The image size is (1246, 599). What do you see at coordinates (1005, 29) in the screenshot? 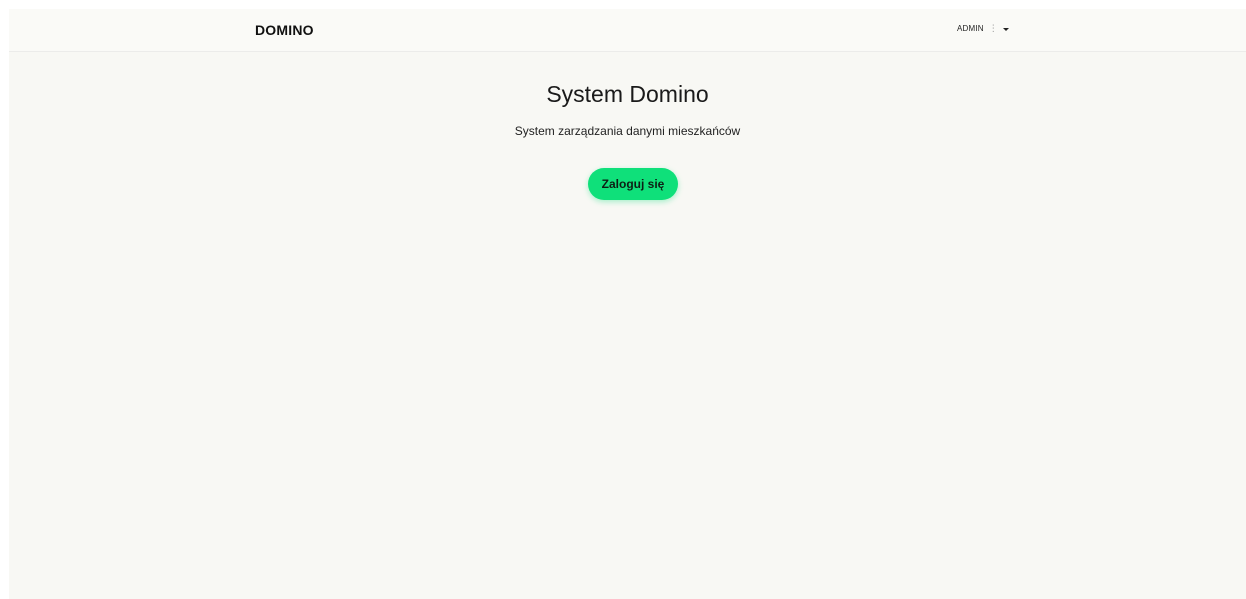
I see `caret-down-icon` at bounding box center [1005, 29].